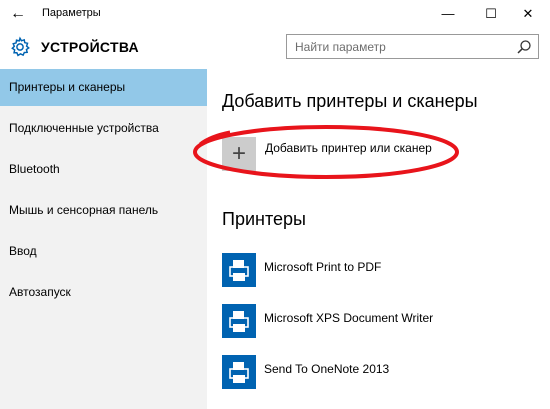  What do you see at coordinates (103, 128) in the screenshot?
I see `sidebar-item-connected-devices: Подключенные устройства` at bounding box center [103, 128].